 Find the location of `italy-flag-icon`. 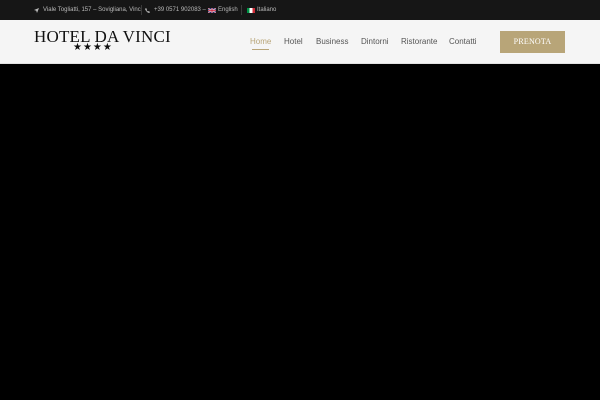

italy-flag-icon is located at coordinates (251, 10).